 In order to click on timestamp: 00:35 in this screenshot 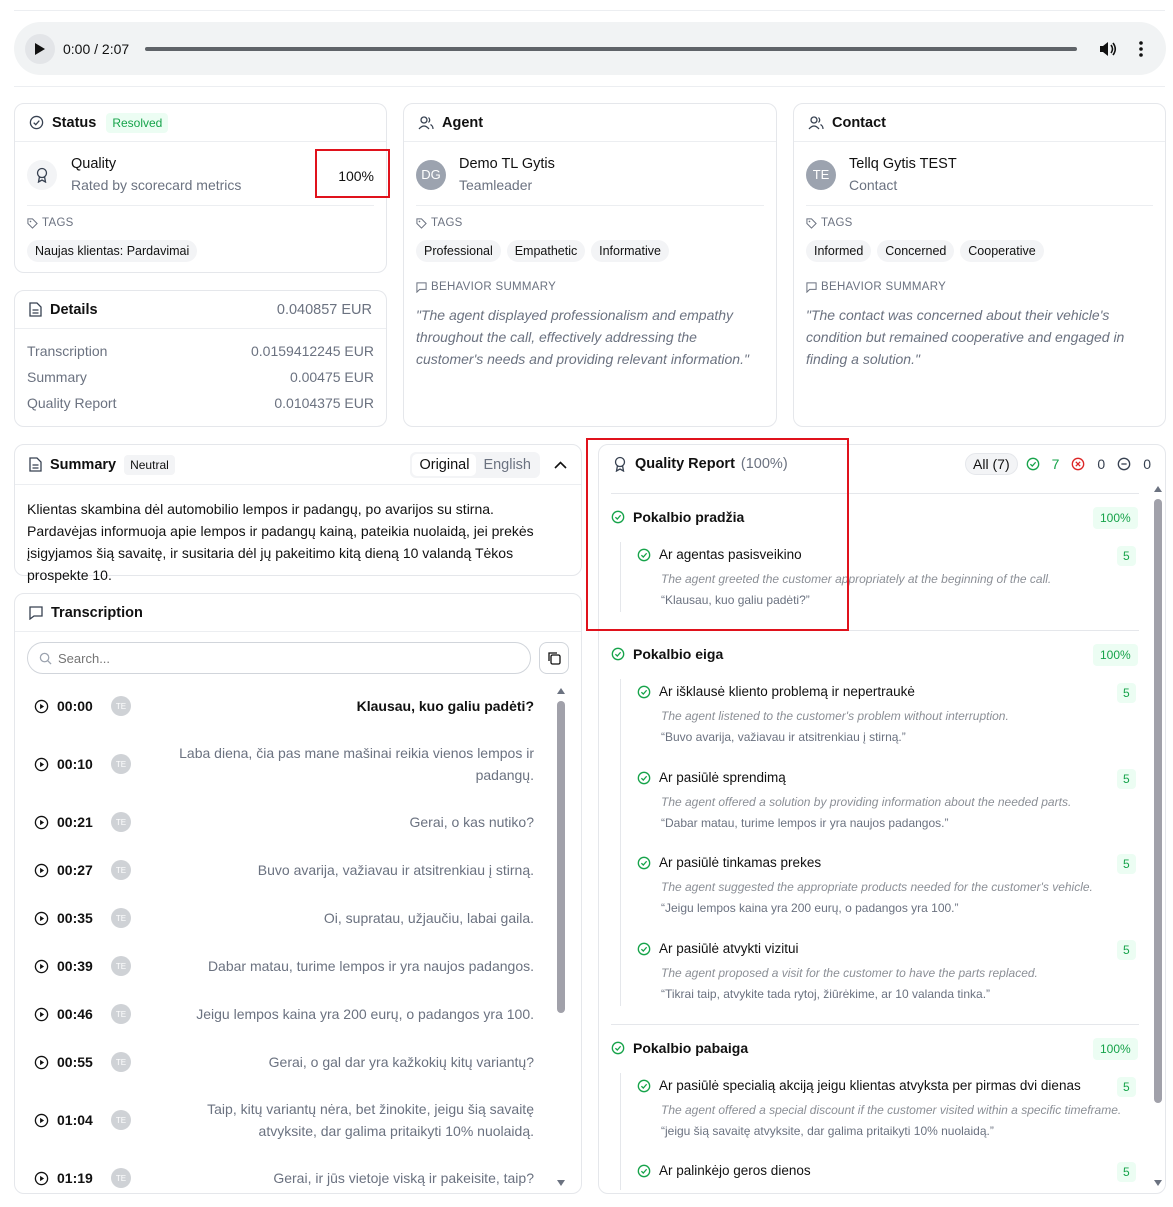, I will do `click(82, 918)`.